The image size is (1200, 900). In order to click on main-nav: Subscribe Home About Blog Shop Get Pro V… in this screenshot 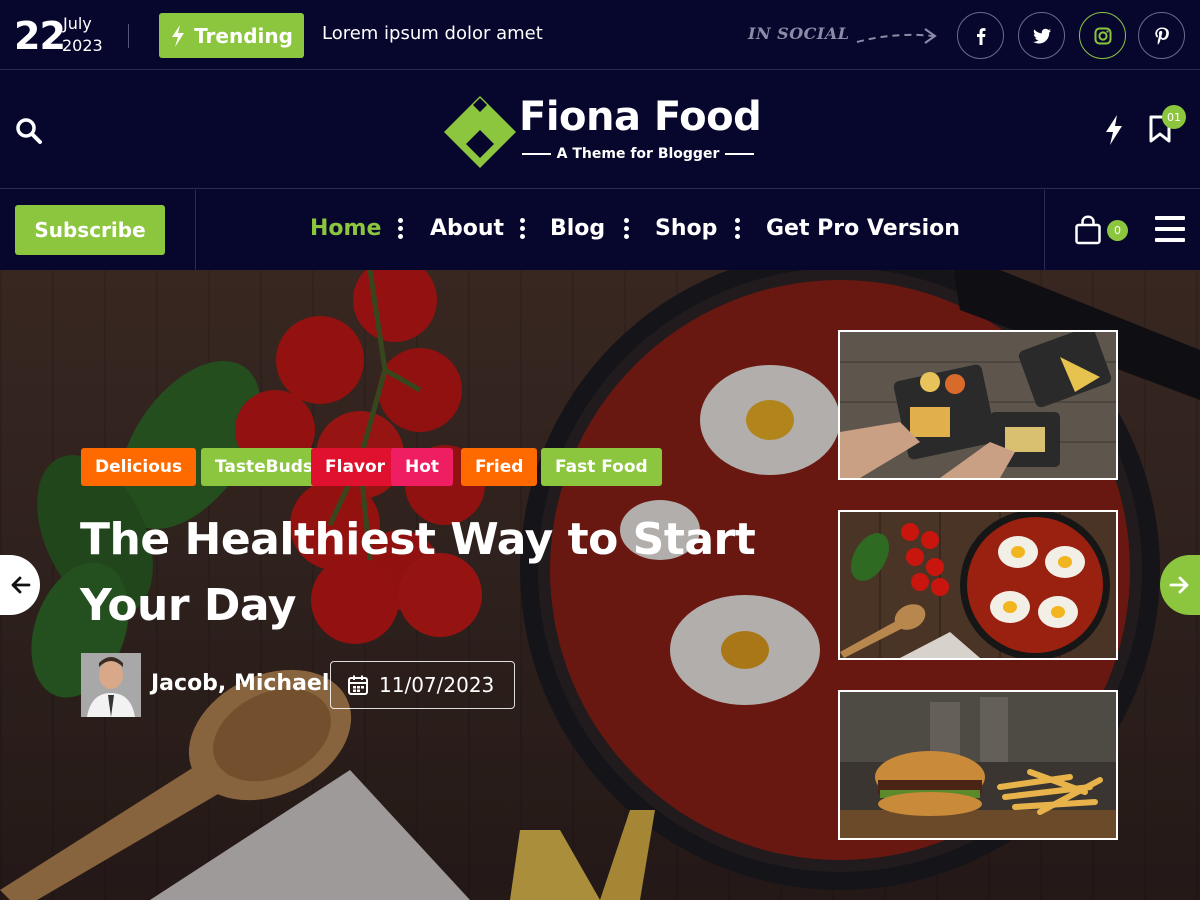, I will do `click(600, 230)`.